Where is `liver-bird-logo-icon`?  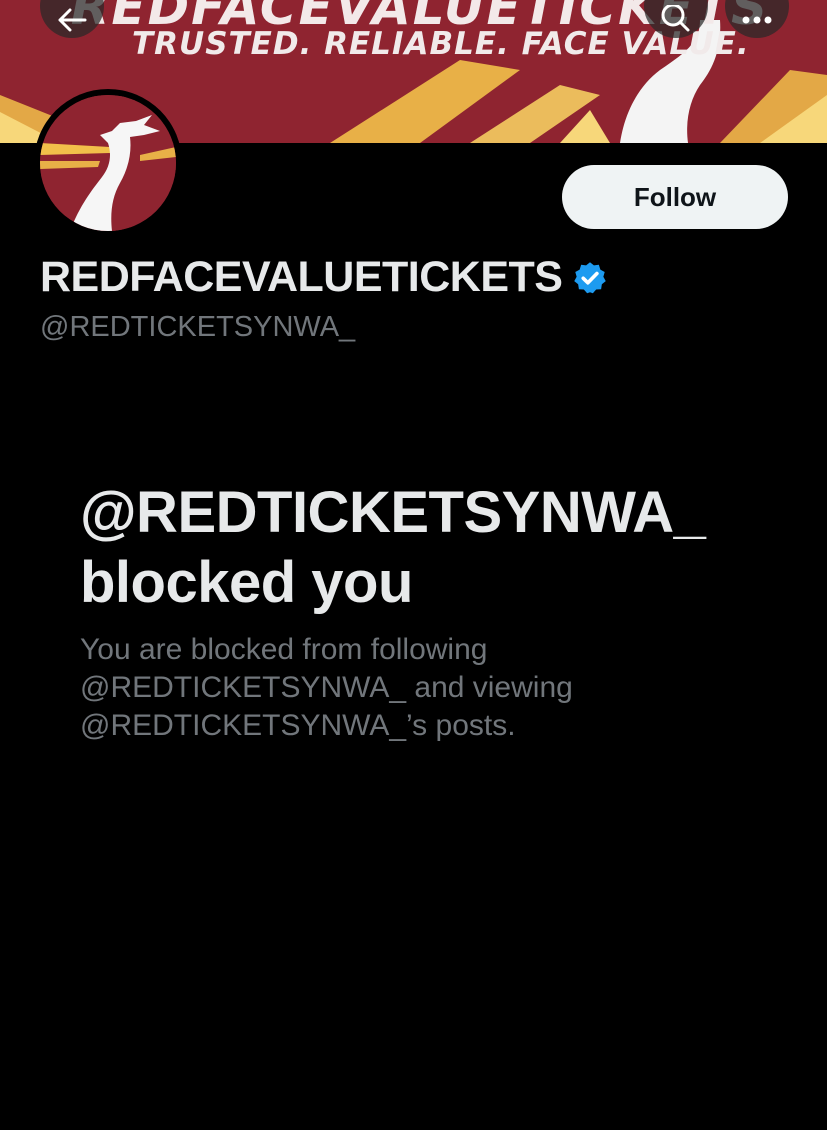 liver-bird-logo-icon is located at coordinates (108, 163).